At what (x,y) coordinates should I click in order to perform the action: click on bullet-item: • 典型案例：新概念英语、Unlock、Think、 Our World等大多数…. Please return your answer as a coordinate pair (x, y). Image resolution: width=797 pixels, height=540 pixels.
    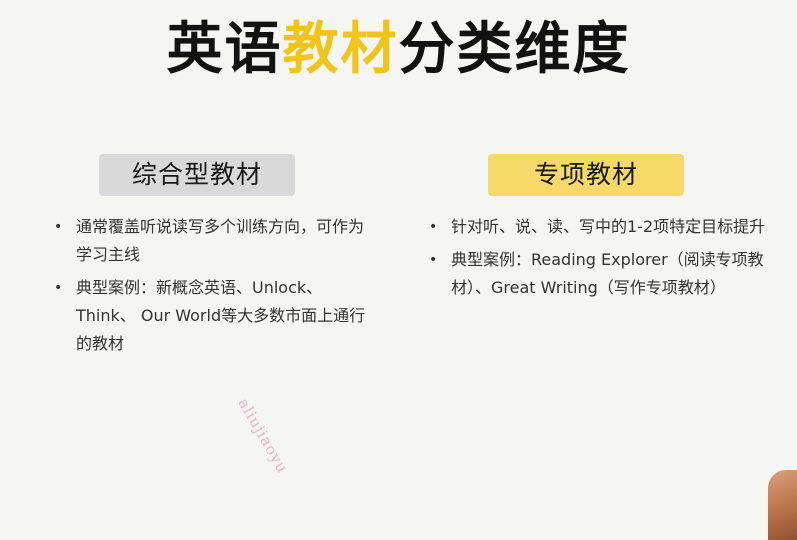
    Looking at the image, I should click on (210, 316).